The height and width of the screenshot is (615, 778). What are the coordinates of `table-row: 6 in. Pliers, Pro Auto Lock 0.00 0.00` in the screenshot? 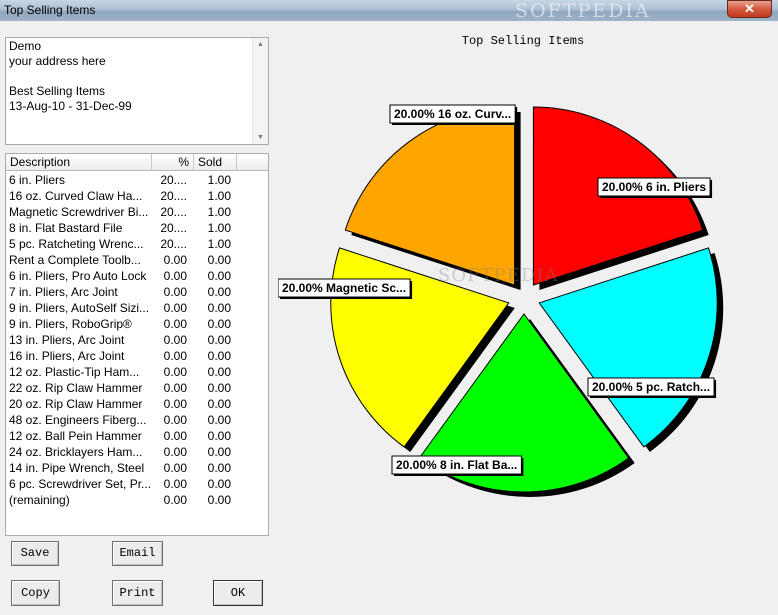 It's located at (137, 276).